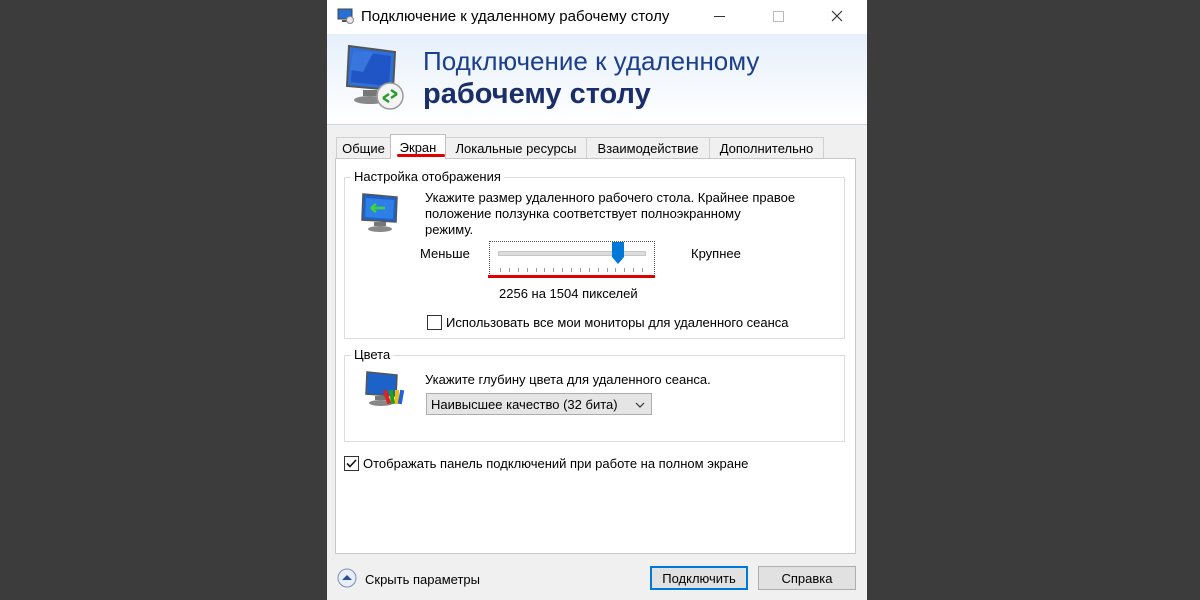 This screenshot has width=1200, height=600. I want to click on close-icon, so click(837, 16).